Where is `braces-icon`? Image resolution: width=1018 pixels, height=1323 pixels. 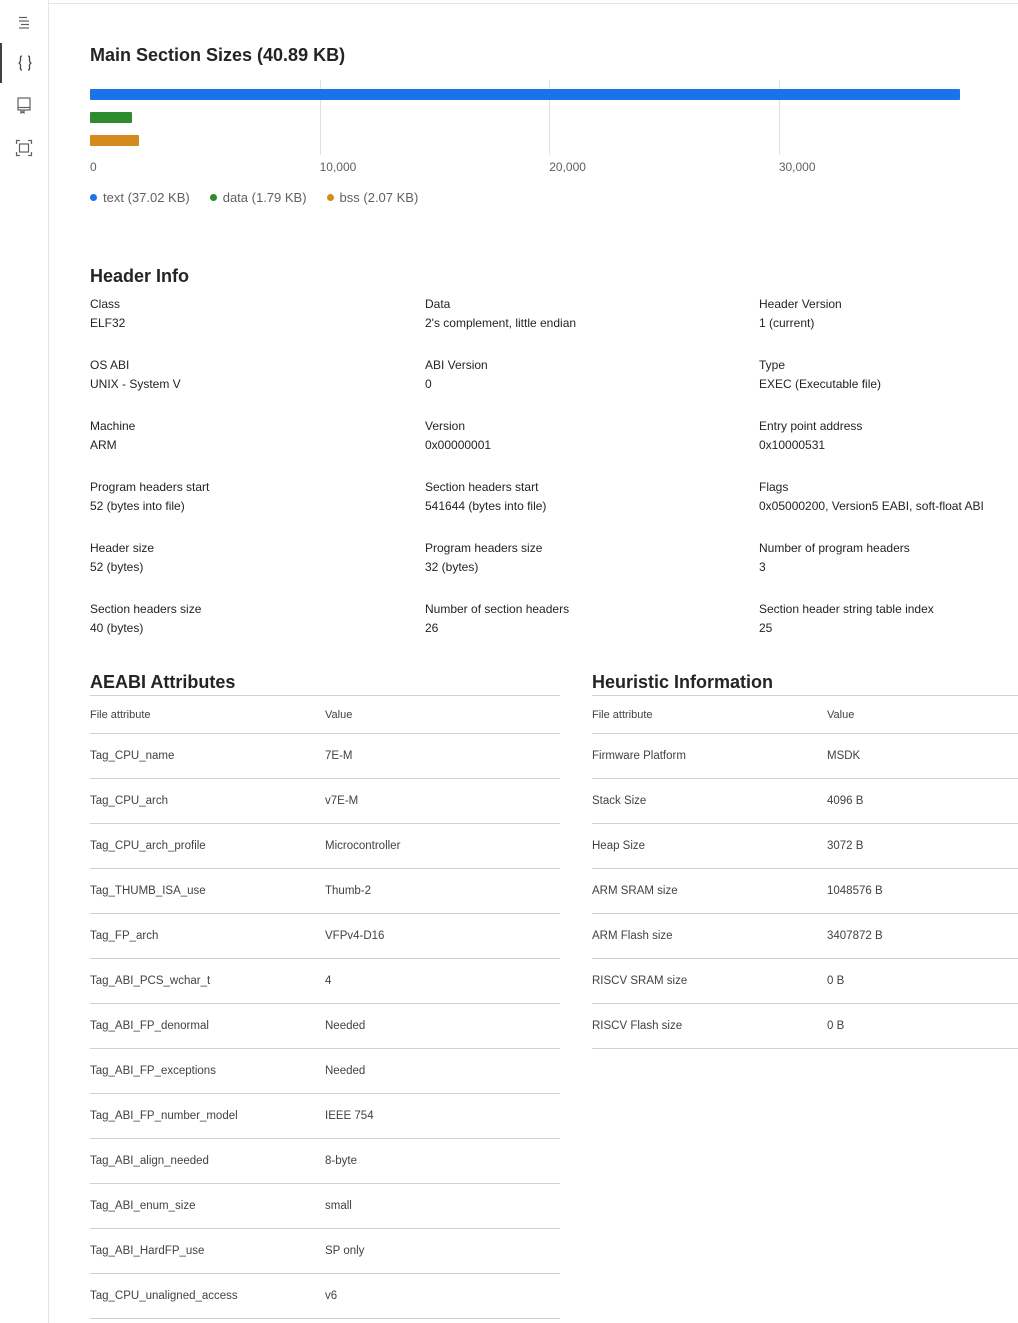
braces-icon is located at coordinates (24, 63).